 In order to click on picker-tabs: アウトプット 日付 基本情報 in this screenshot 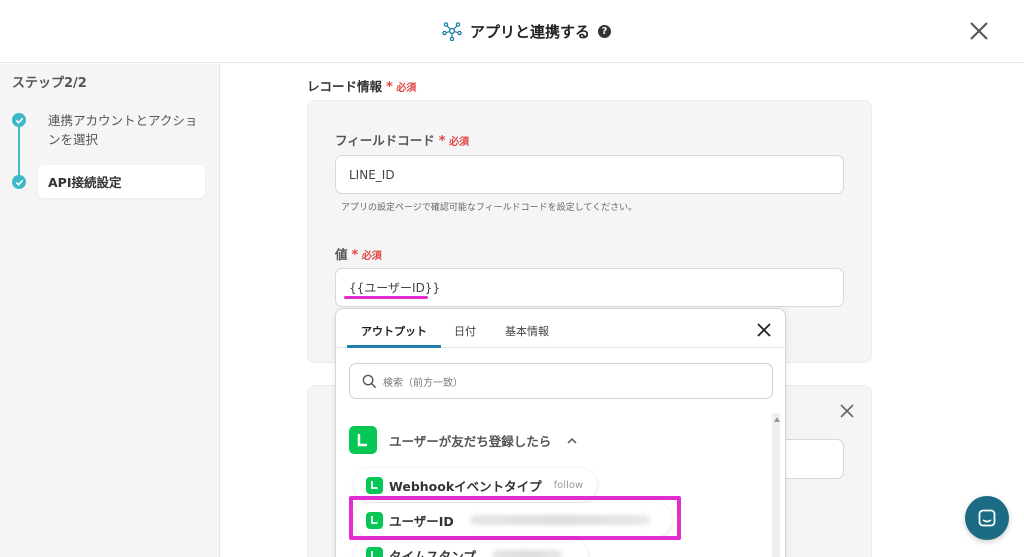, I will do `click(560, 328)`.